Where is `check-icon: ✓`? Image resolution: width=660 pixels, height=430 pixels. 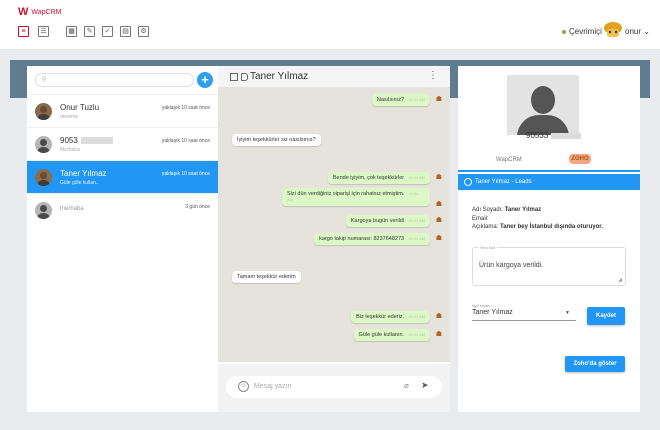
check-icon: ✓ is located at coordinates (107, 31).